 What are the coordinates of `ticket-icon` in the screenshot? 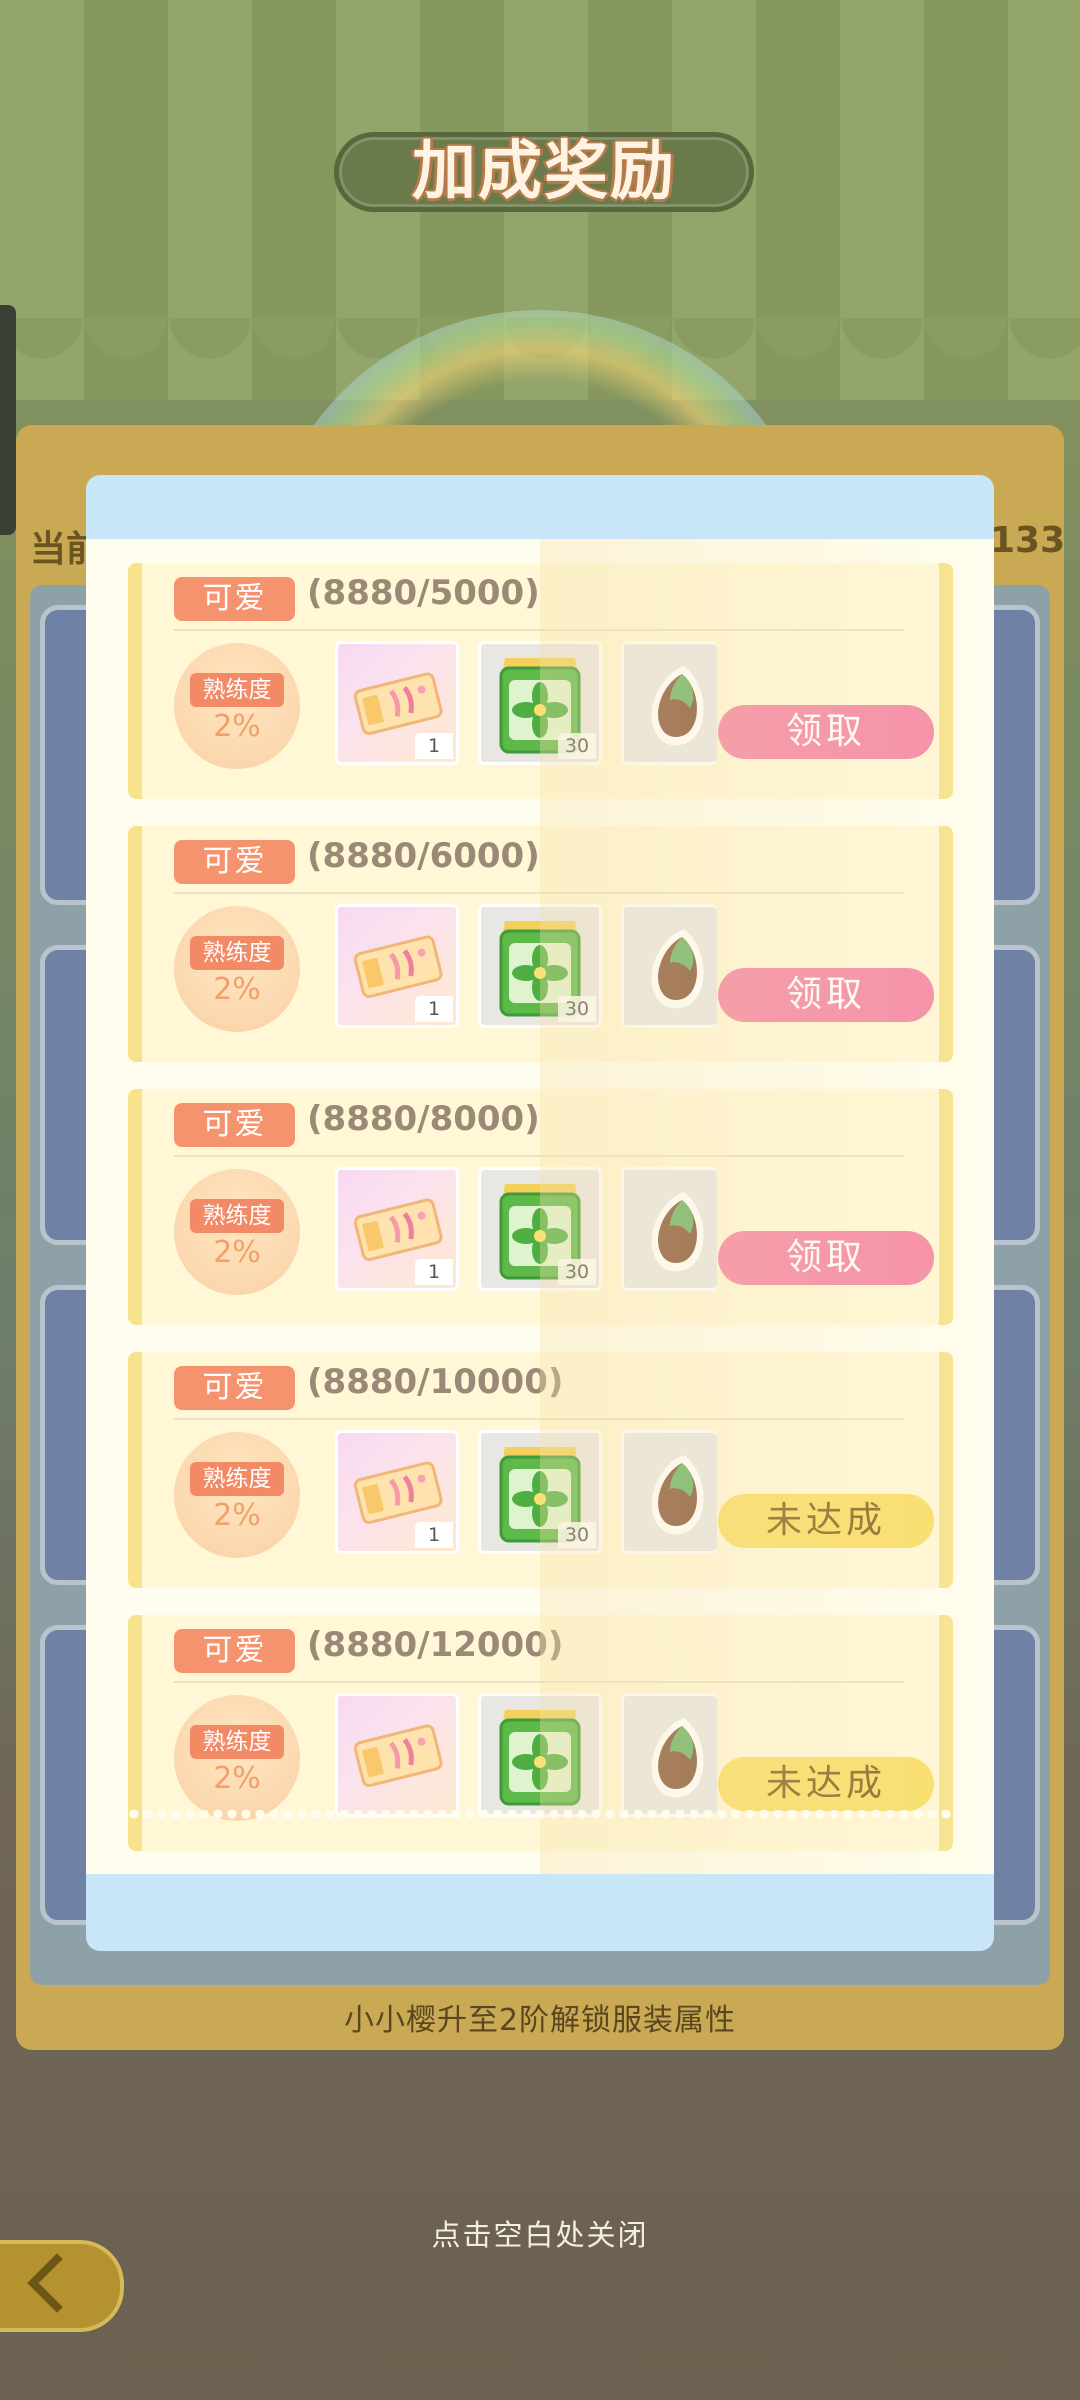 It's located at (398, 1755).